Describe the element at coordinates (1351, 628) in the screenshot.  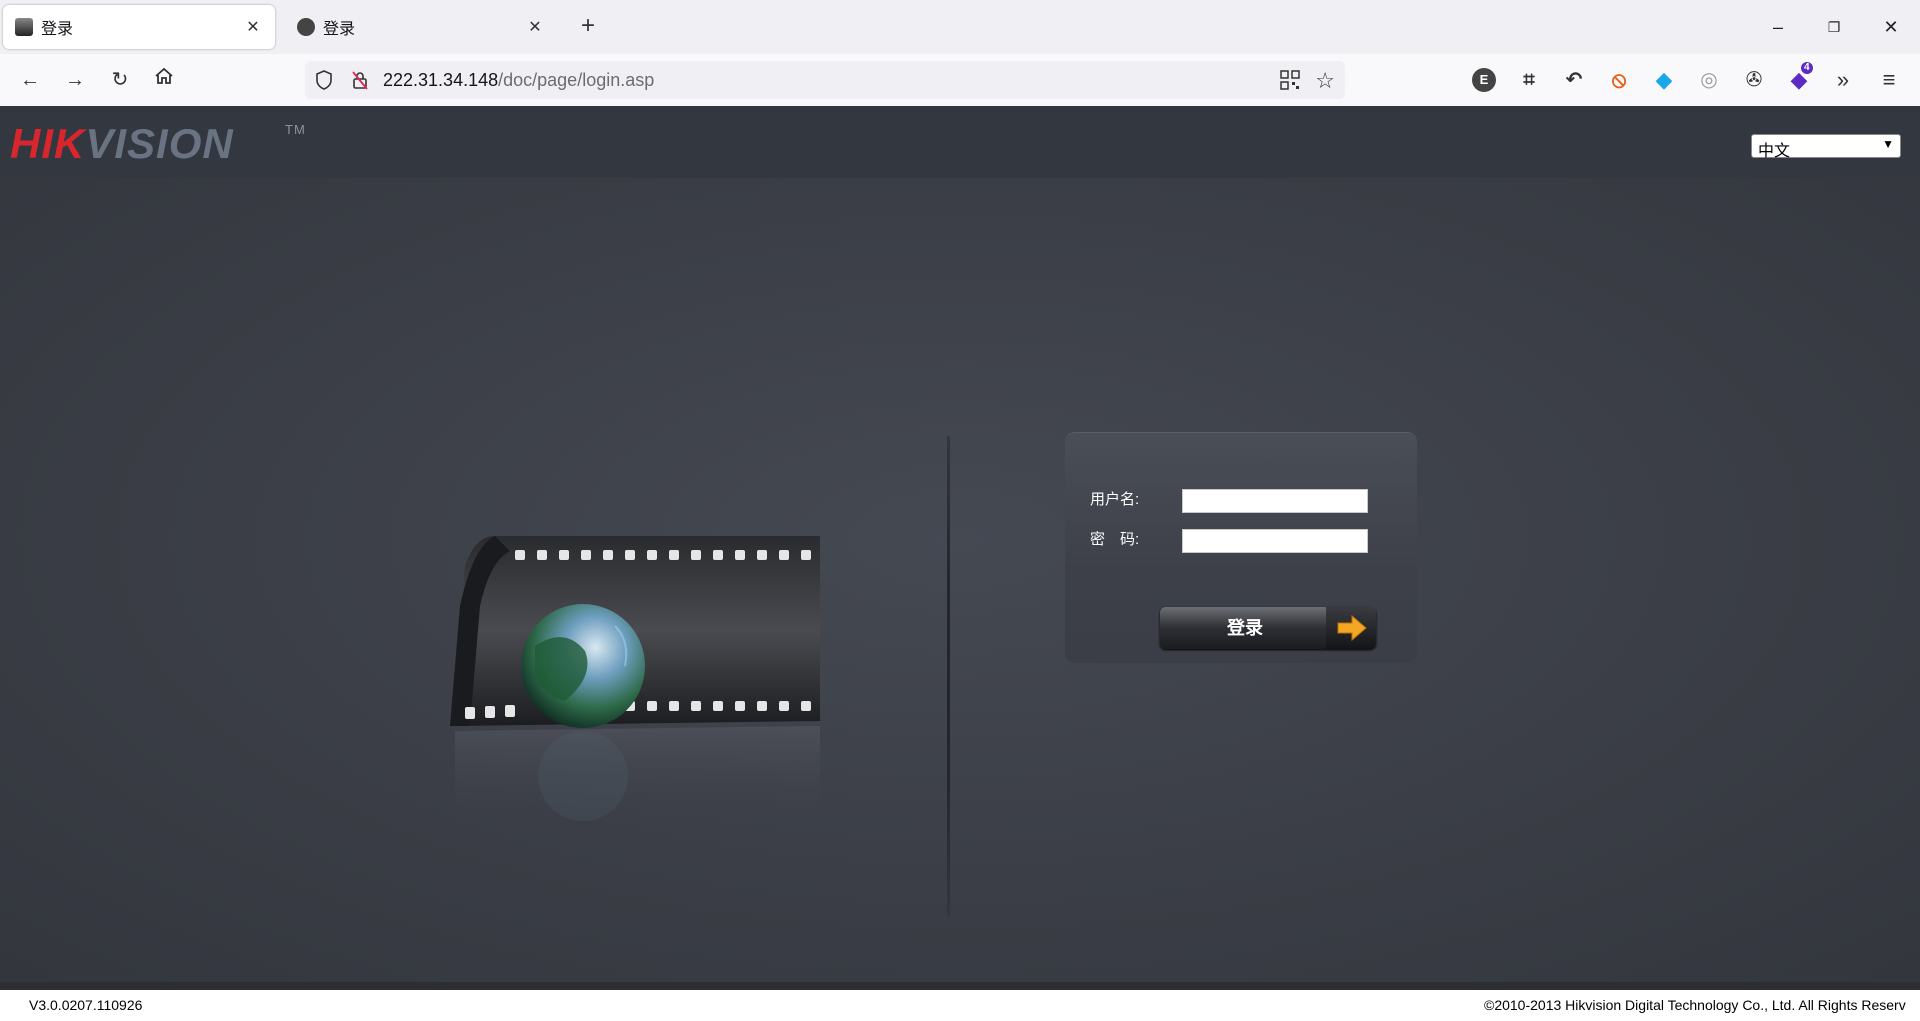
I see `arrow-right-icon` at that location.